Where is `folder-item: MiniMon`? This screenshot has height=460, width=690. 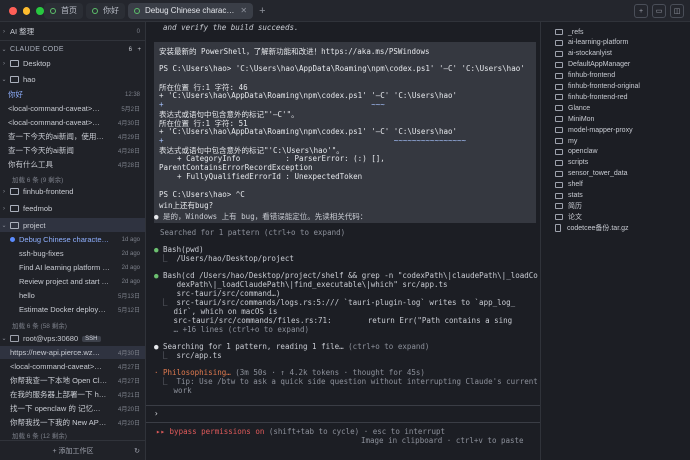
folder-item: MiniMon is located at coordinates (574, 119).